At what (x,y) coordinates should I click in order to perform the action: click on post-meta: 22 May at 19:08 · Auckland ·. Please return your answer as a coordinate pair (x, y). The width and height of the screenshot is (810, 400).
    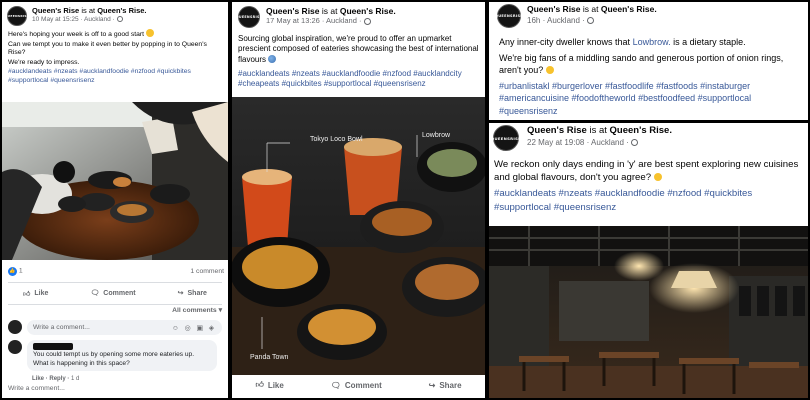
    Looking at the image, I should click on (599, 143).